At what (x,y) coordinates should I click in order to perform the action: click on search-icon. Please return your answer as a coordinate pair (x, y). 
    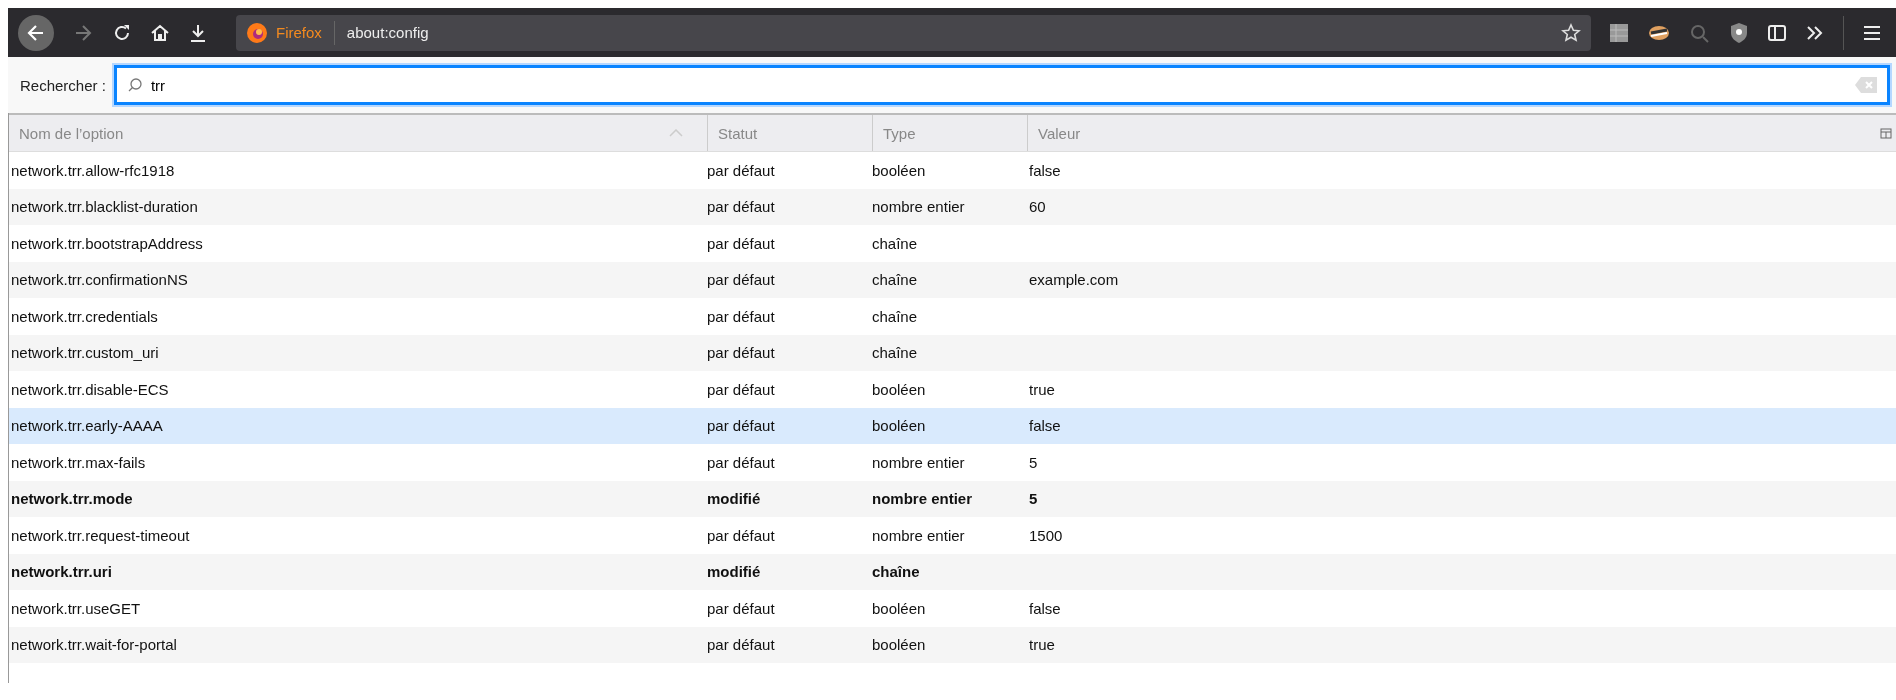
    Looking at the image, I should click on (134, 85).